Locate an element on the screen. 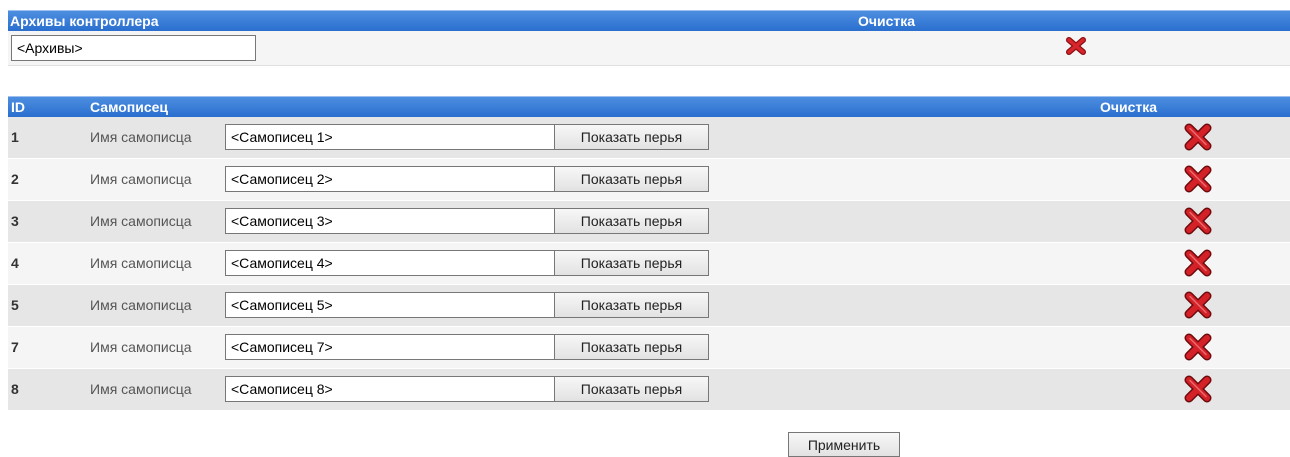 This screenshot has height=457, width=1290. archives-panel: Архивы контроллера Очистка is located at coordinates (649, 38).